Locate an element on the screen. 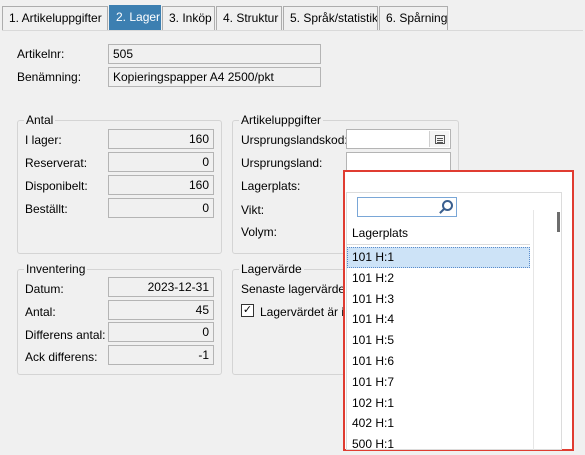 Image resolution: width=585 pixels, height=455 pixels. ursprungsland-input is located at coordinates (398, 162).